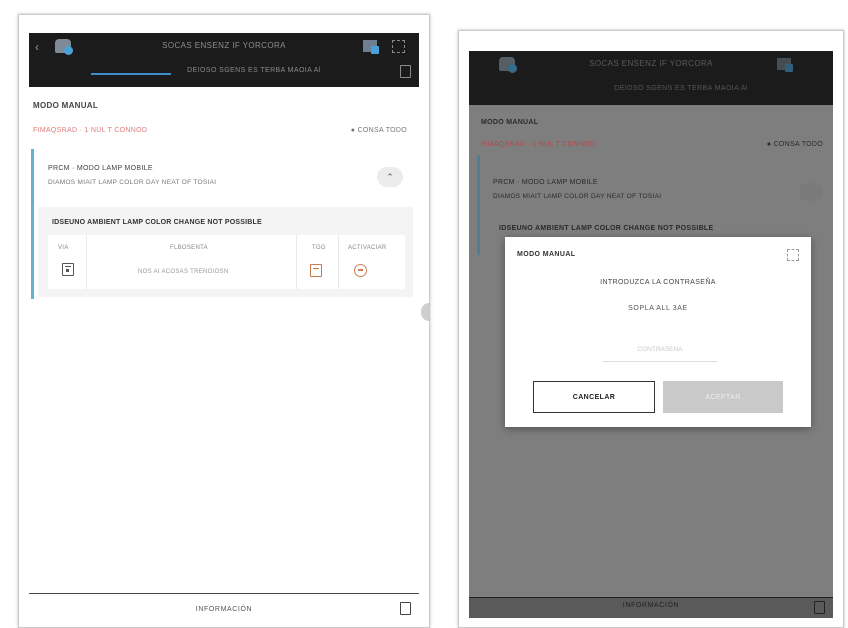 This screenshot has width=848, height=628. What do you see at coordinates (658, 308) in the screenshot?
I see `dialog-code: SOPLA ALL 3AE` at bounding box center [658, 308].